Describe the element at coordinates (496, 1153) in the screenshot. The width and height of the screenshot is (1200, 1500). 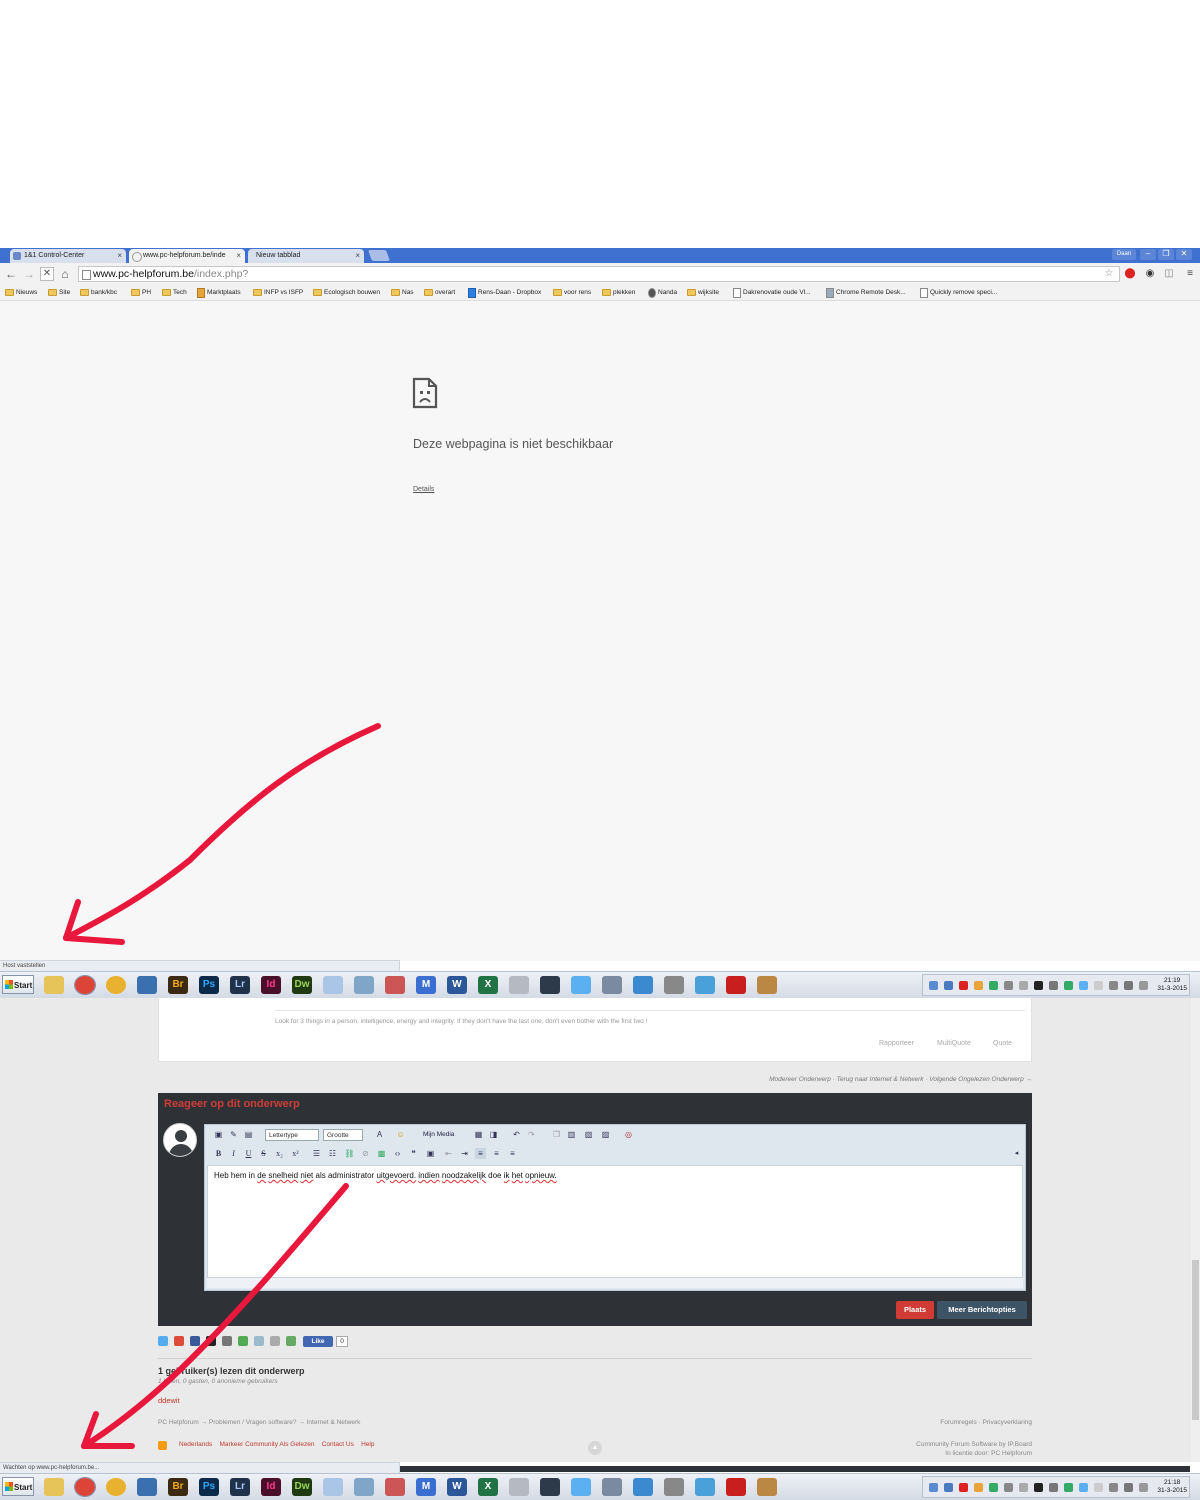
I see `align-center-icon: ≡` at that location.